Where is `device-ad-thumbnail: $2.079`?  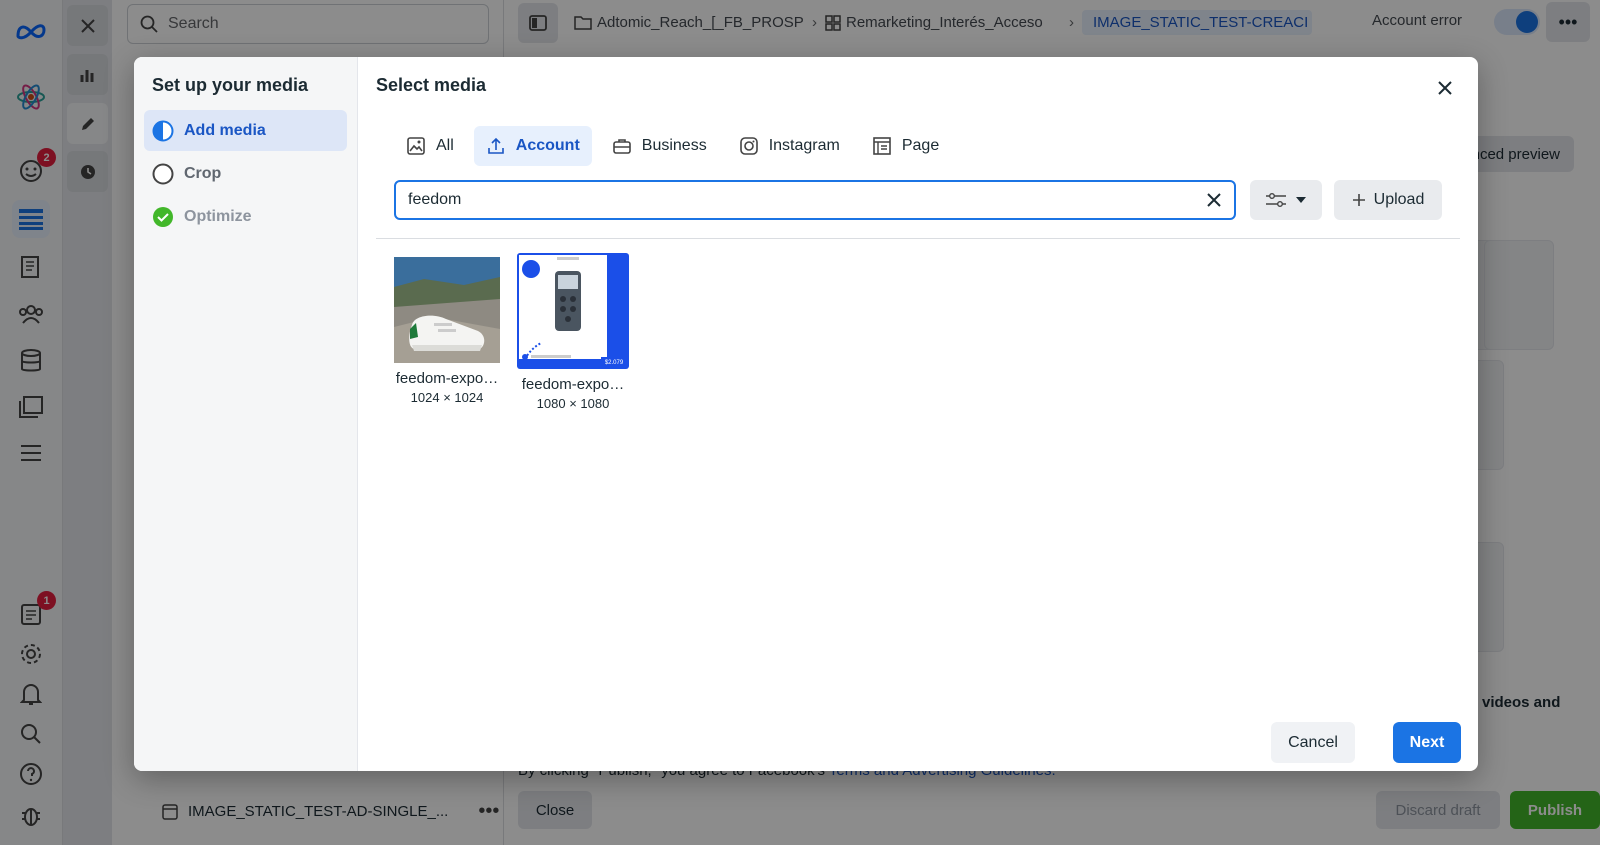
device-ad-thumbnail: $2.079 is located at coordinates (573, 311).